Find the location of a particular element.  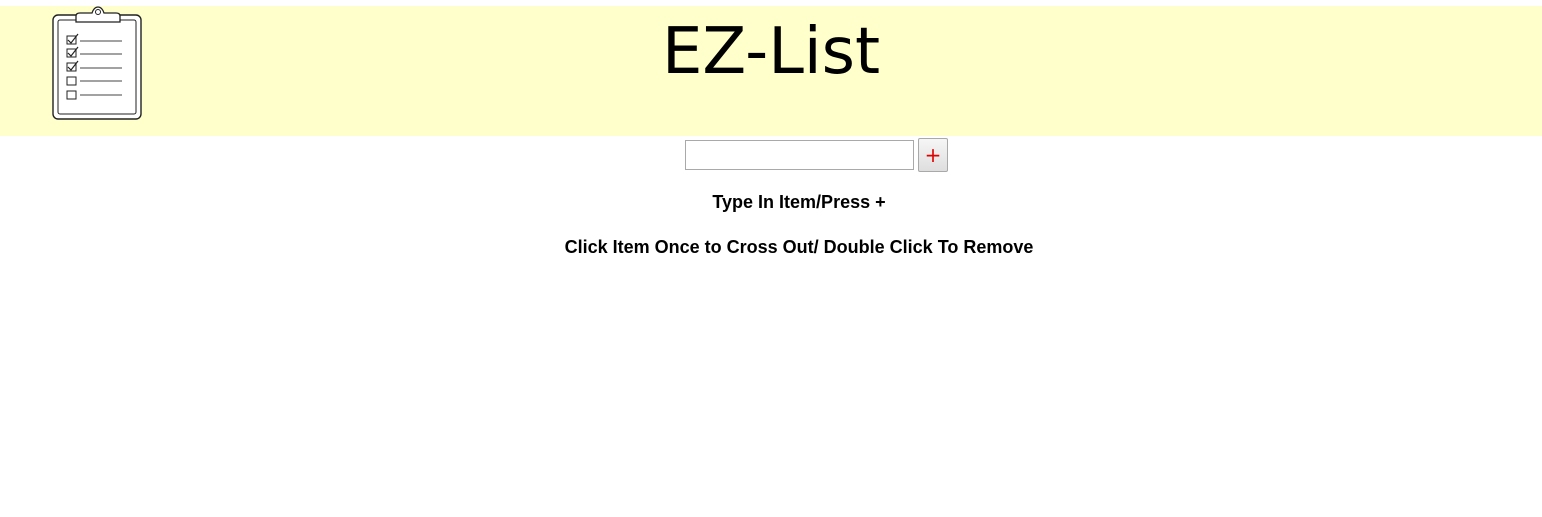

item-input is located at coordinates (799, 155).